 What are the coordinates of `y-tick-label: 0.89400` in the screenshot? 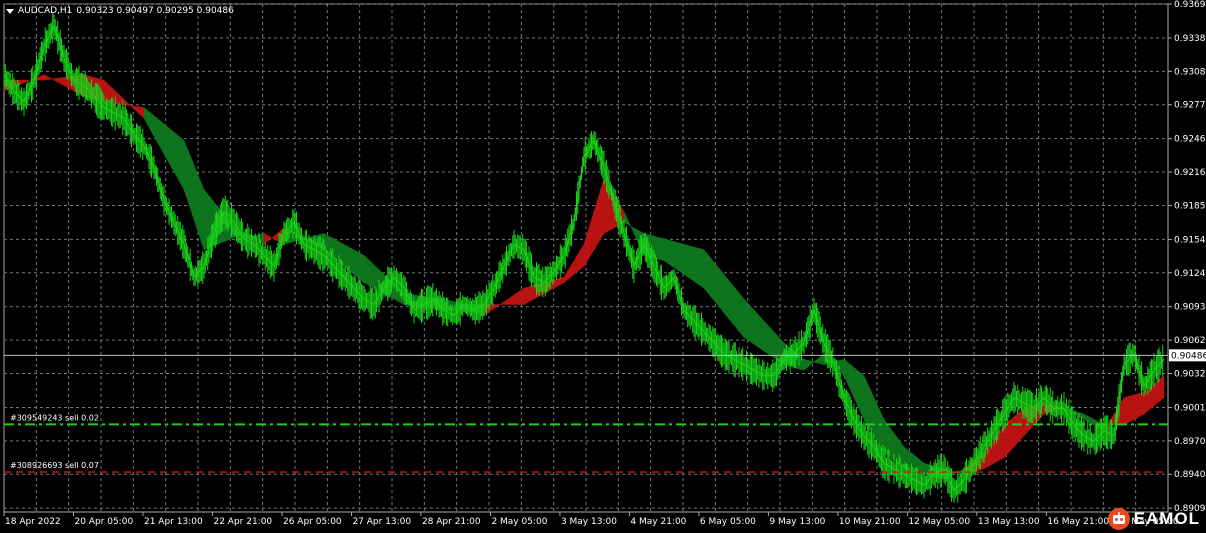 It's located at (1190, 475).